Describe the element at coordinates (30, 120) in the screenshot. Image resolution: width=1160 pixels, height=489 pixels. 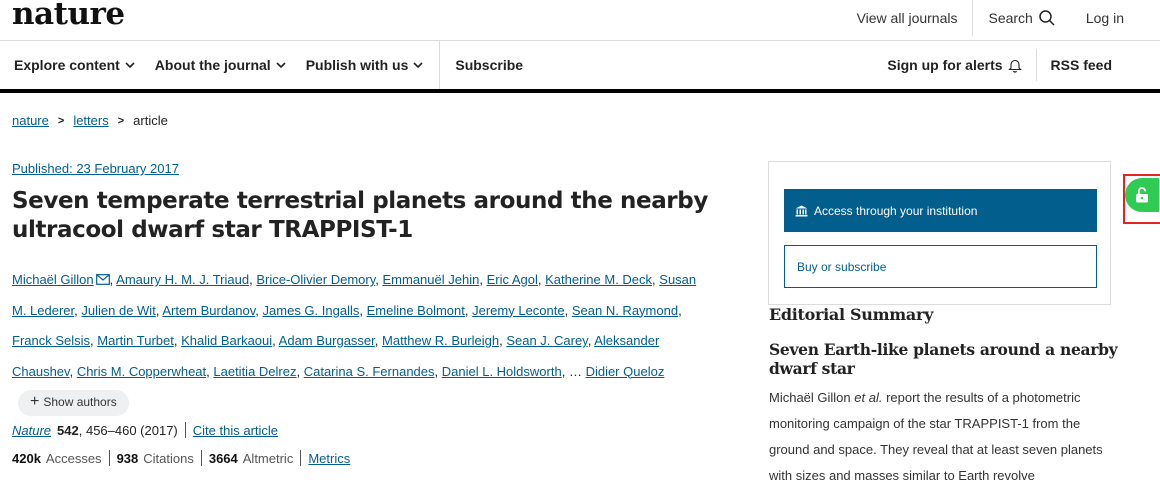
I see `breadcrumb-nature: nature` at that location.